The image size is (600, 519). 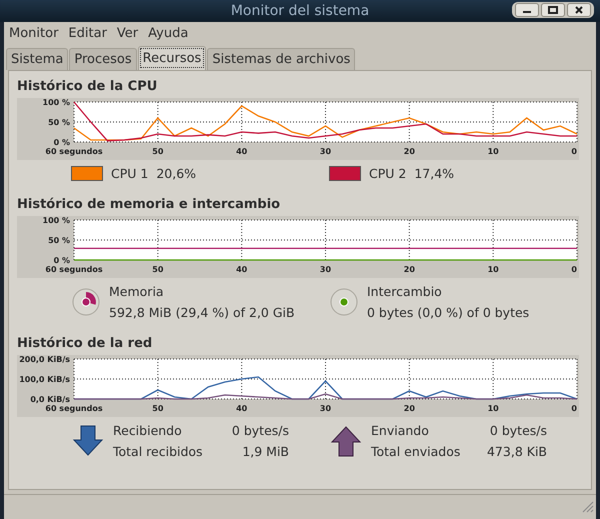 What do you see at coordinates (434, 173) in the screenshot?
I see `legend-value: 17,4%` at bounding box center [434, 173].